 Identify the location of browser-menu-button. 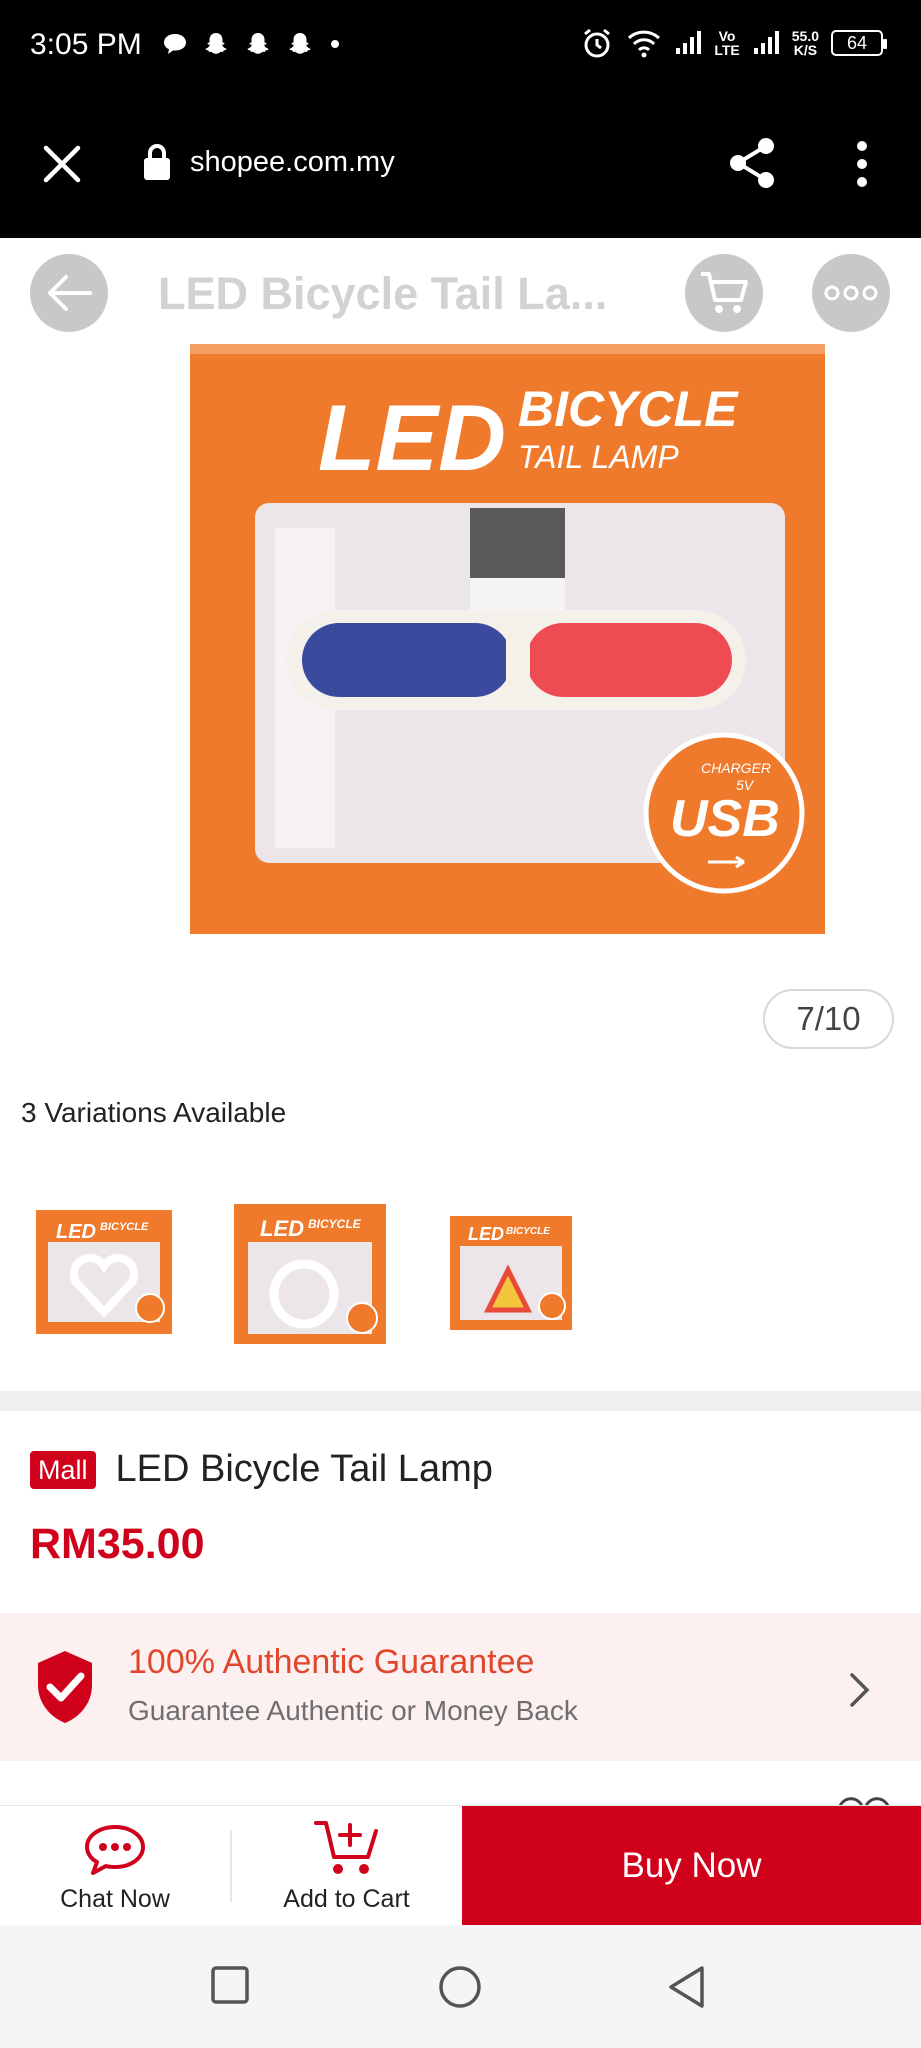
(862, 166).